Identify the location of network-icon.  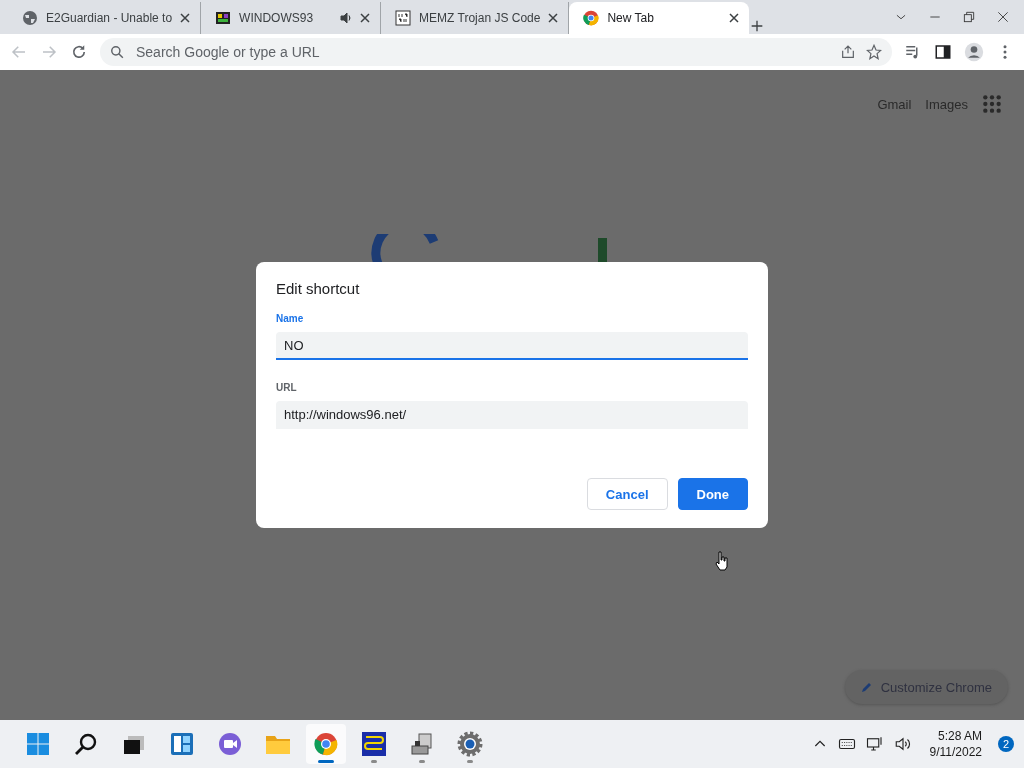
(874, 744).